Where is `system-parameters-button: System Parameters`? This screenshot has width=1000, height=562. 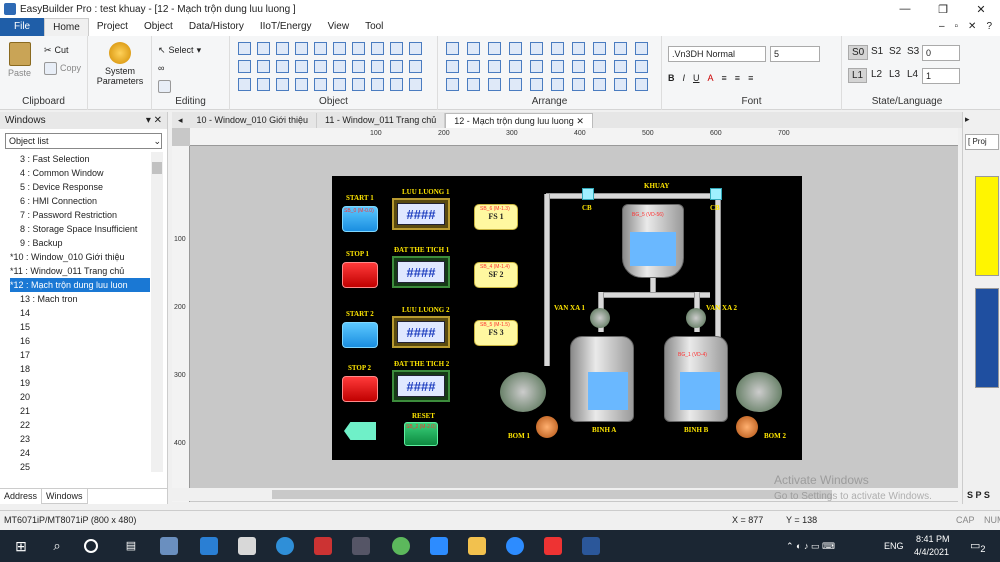
system-parameters-button: System Parameters is located at coordinates (120, 64).